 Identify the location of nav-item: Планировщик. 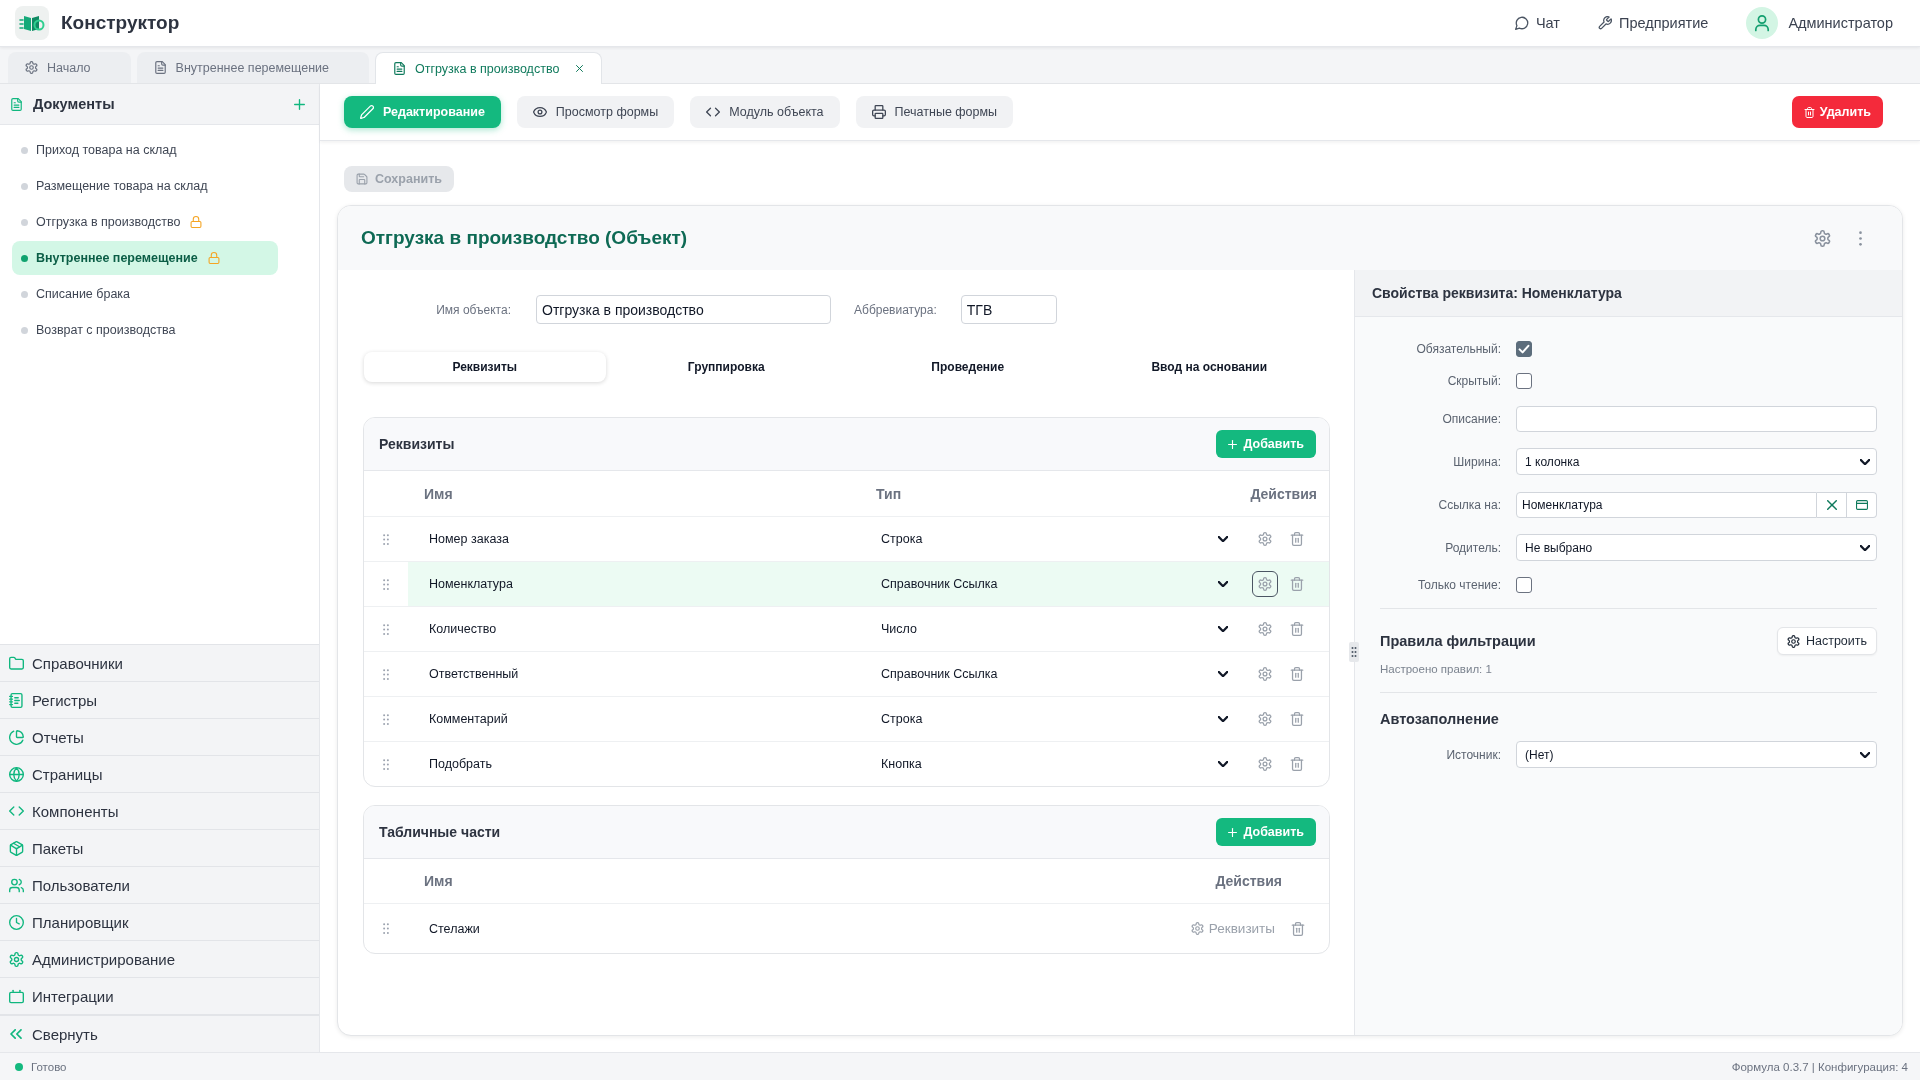
(159, 921).